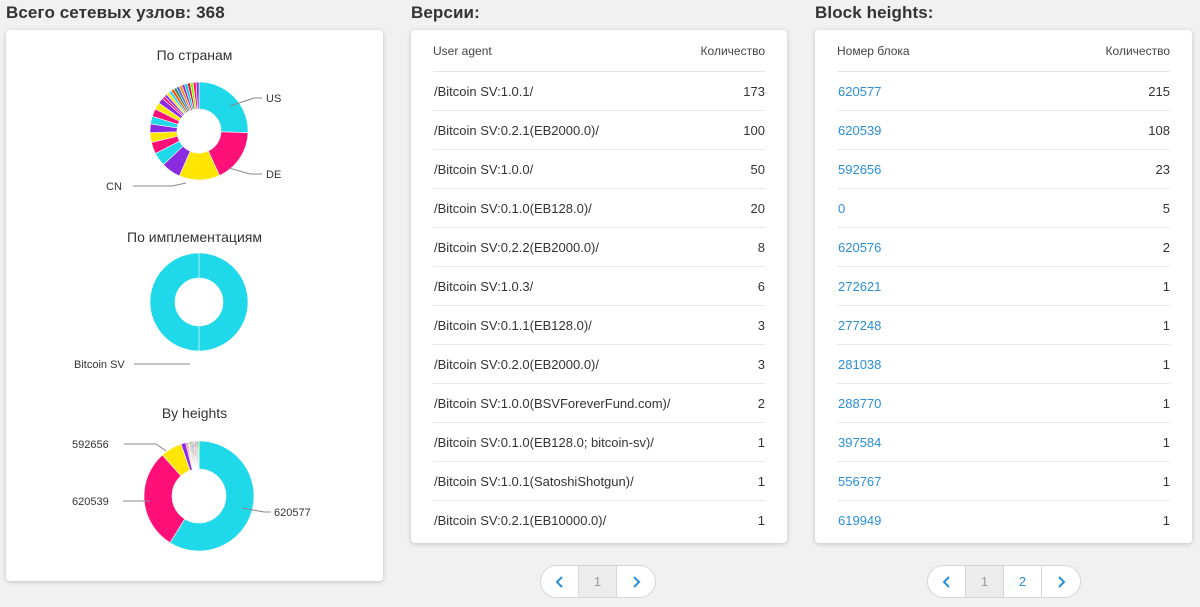 This screenshot has height=607, width=1200. Describe the element at coordinates (90, 502) in the screenshot. I see `label-620539: 620539` at that location.